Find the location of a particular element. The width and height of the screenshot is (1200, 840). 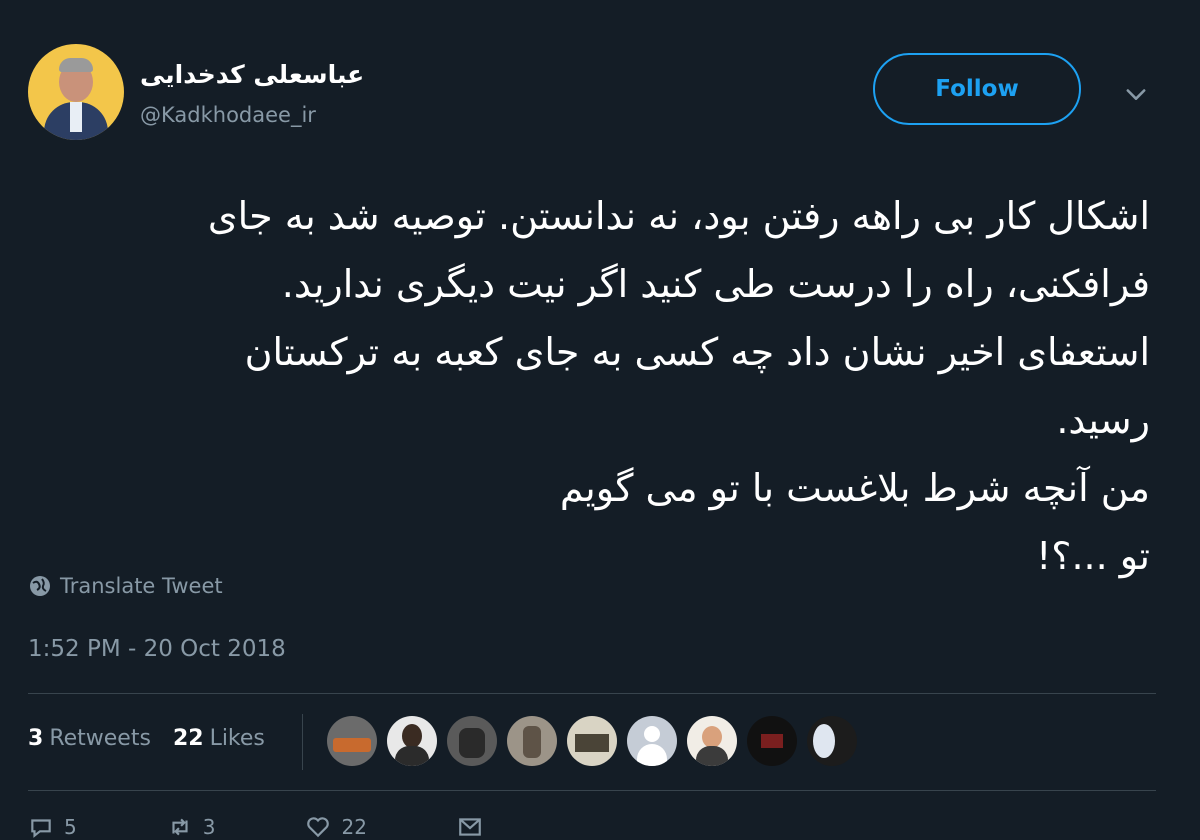

message-icon is located at coordinates (470, 827).